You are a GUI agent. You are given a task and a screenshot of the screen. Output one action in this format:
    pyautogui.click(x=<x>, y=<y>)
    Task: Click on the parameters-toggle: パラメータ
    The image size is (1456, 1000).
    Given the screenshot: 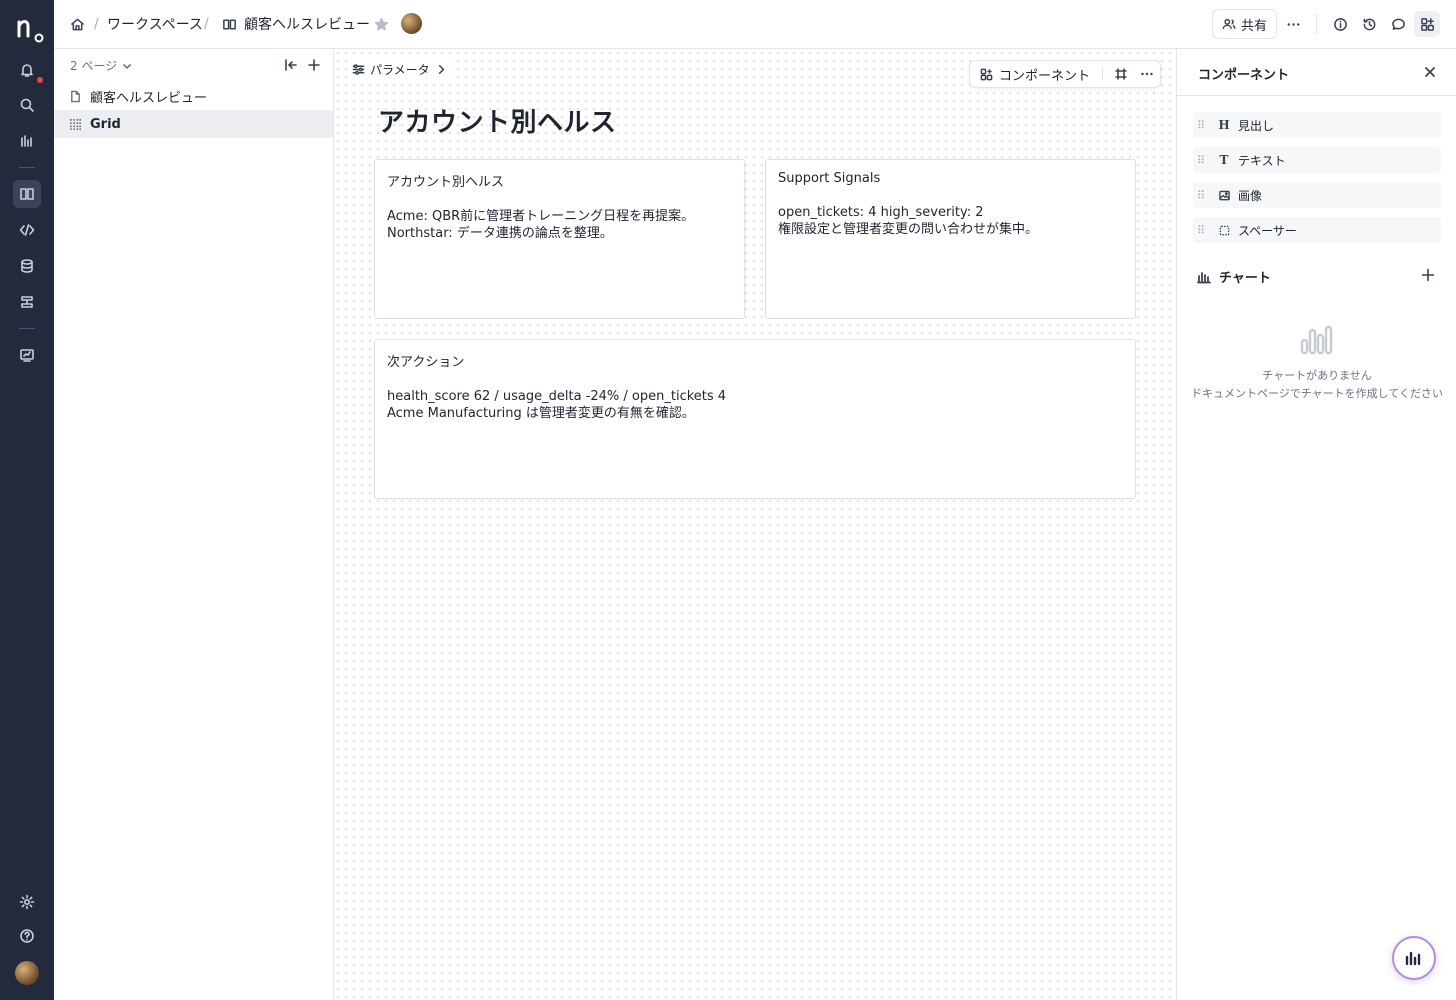 What is the action you would take?
    pyautogui.click(x=400, y=69)
    